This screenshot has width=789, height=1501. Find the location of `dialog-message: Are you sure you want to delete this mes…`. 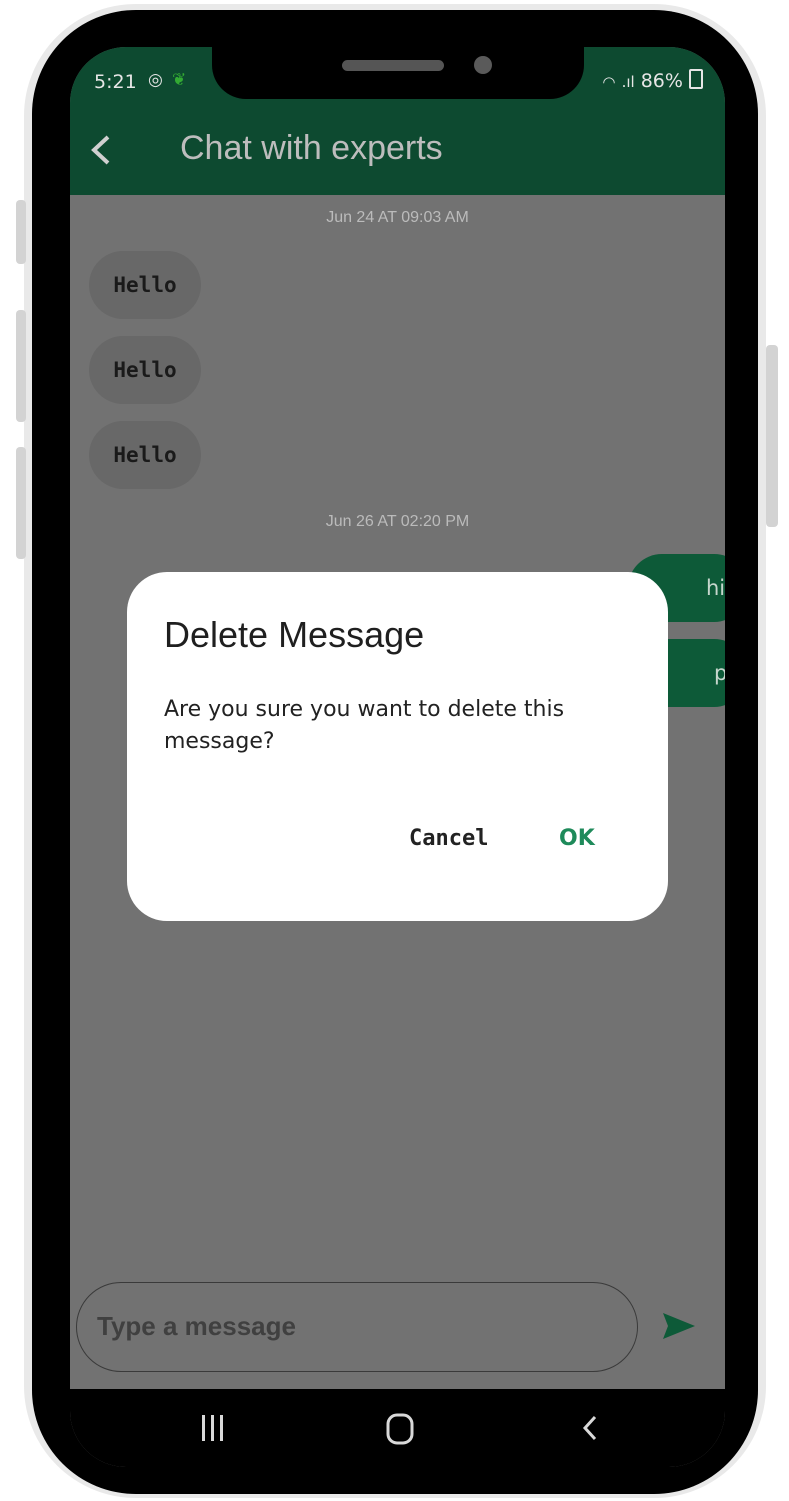

dialog-message: Are you sure you want to delete this mes… is located at coordinates (364, 725).